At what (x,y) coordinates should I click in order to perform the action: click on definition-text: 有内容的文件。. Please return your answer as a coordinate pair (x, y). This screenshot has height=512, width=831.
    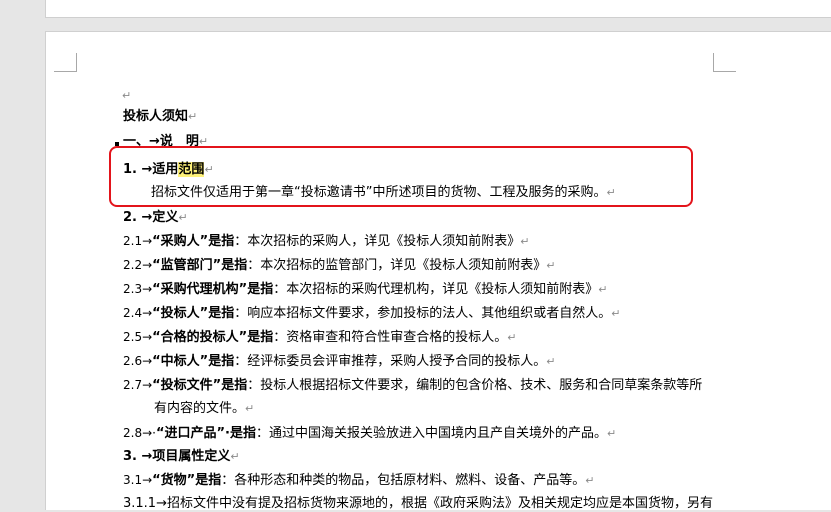
    Looking at the image, I should click on (200, 408).